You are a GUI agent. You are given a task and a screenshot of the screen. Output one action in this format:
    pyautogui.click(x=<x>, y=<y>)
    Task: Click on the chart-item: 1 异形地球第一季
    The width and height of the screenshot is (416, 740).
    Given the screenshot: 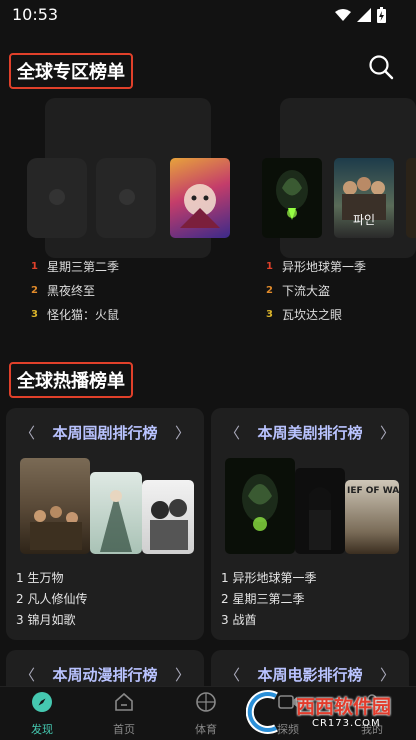 What is the action you would take?
    pyautogui.click(x=268, y=578)
    